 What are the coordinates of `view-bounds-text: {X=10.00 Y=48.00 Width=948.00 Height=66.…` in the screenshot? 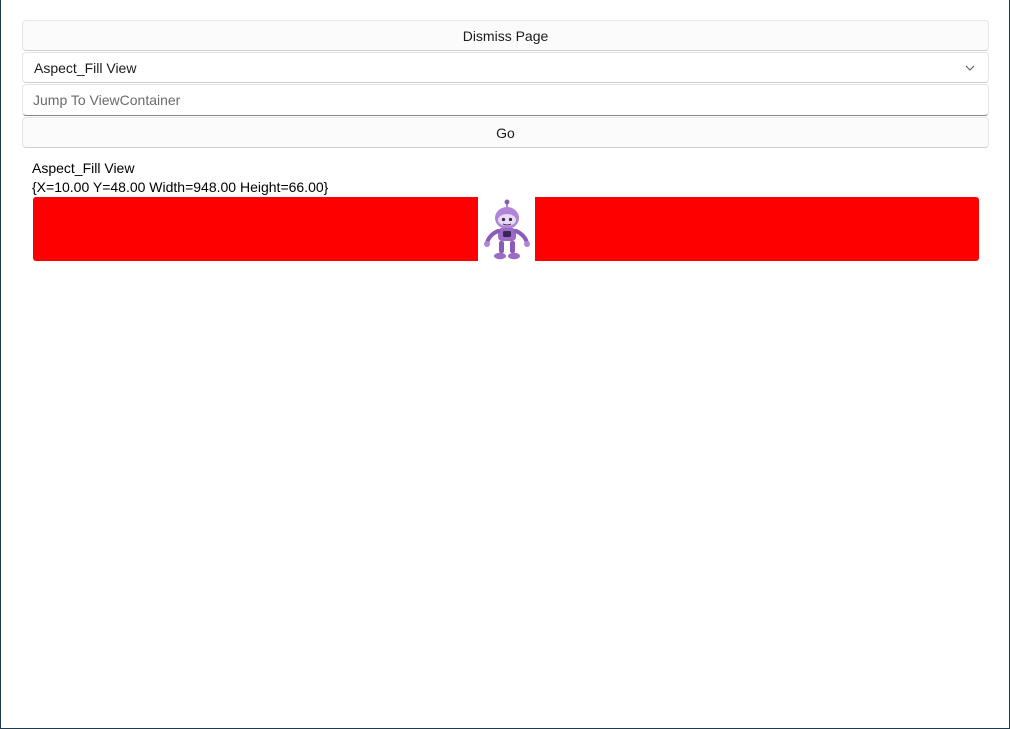 It's located at (180, 187).